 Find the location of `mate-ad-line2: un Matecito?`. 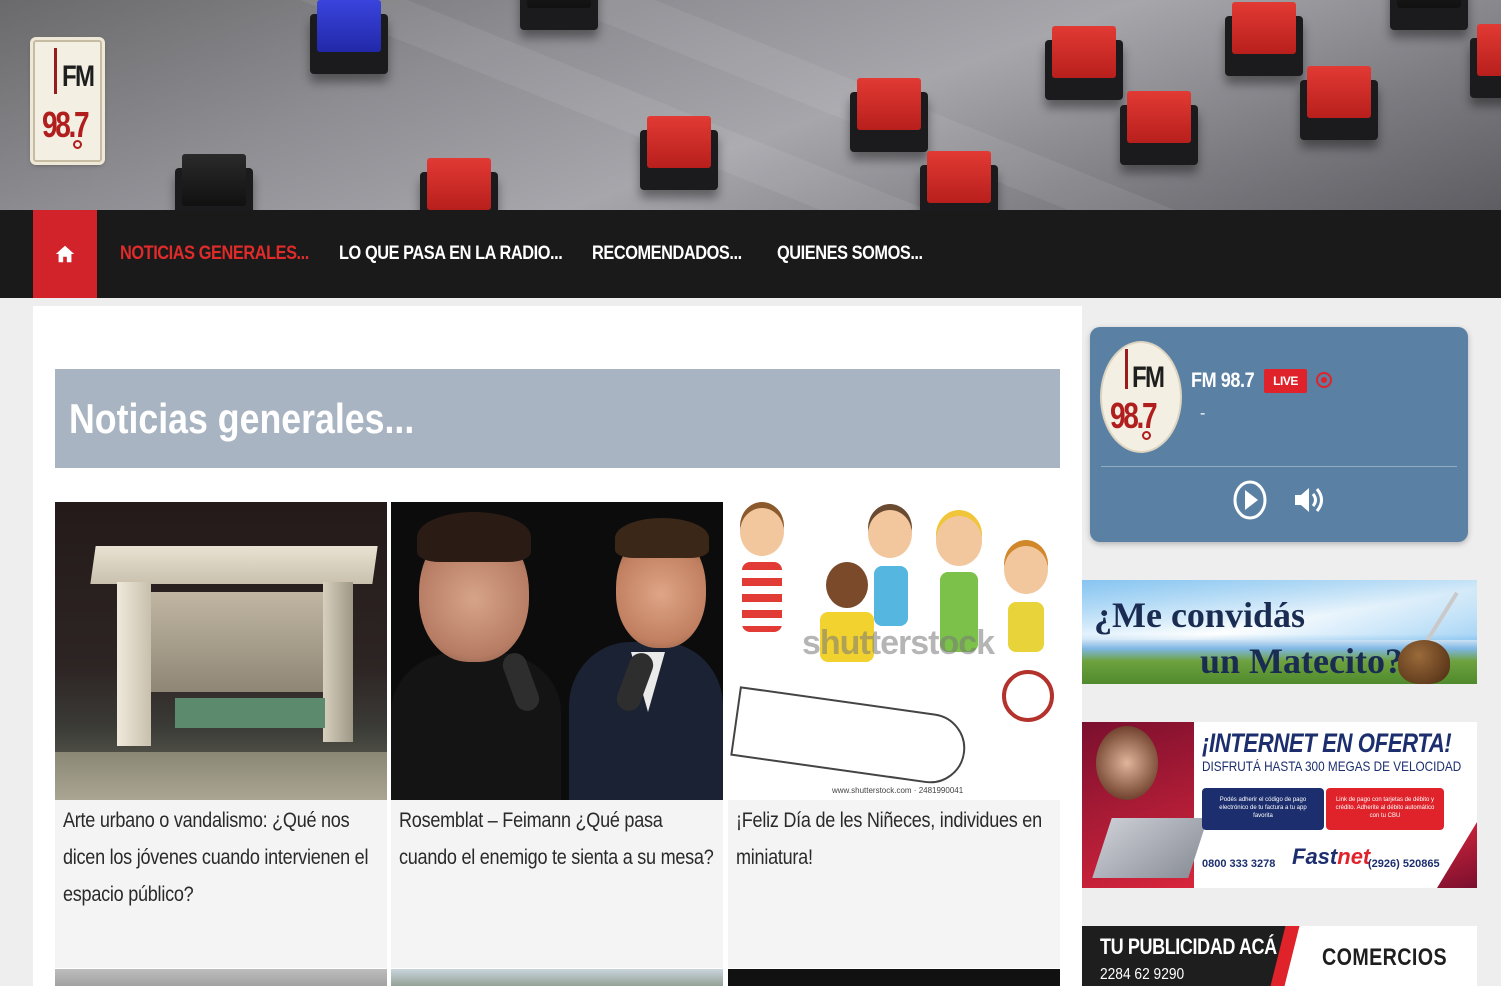

mate-ad-line2: un Matecito? is located at coordinates (1301, 661).